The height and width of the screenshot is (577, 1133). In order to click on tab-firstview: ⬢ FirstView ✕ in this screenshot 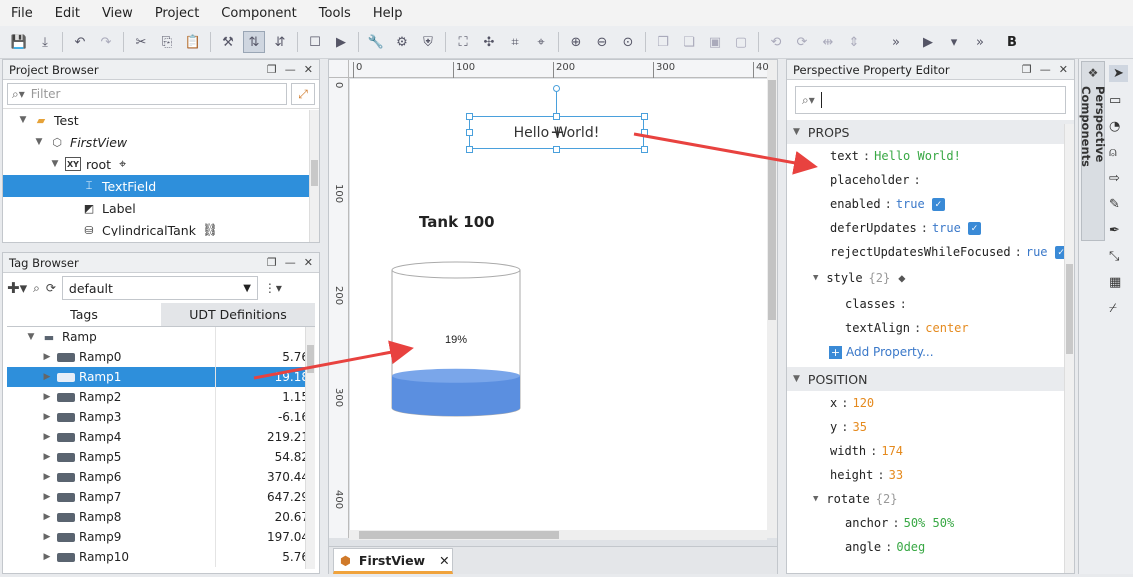, I will do `click(393, 561)`.